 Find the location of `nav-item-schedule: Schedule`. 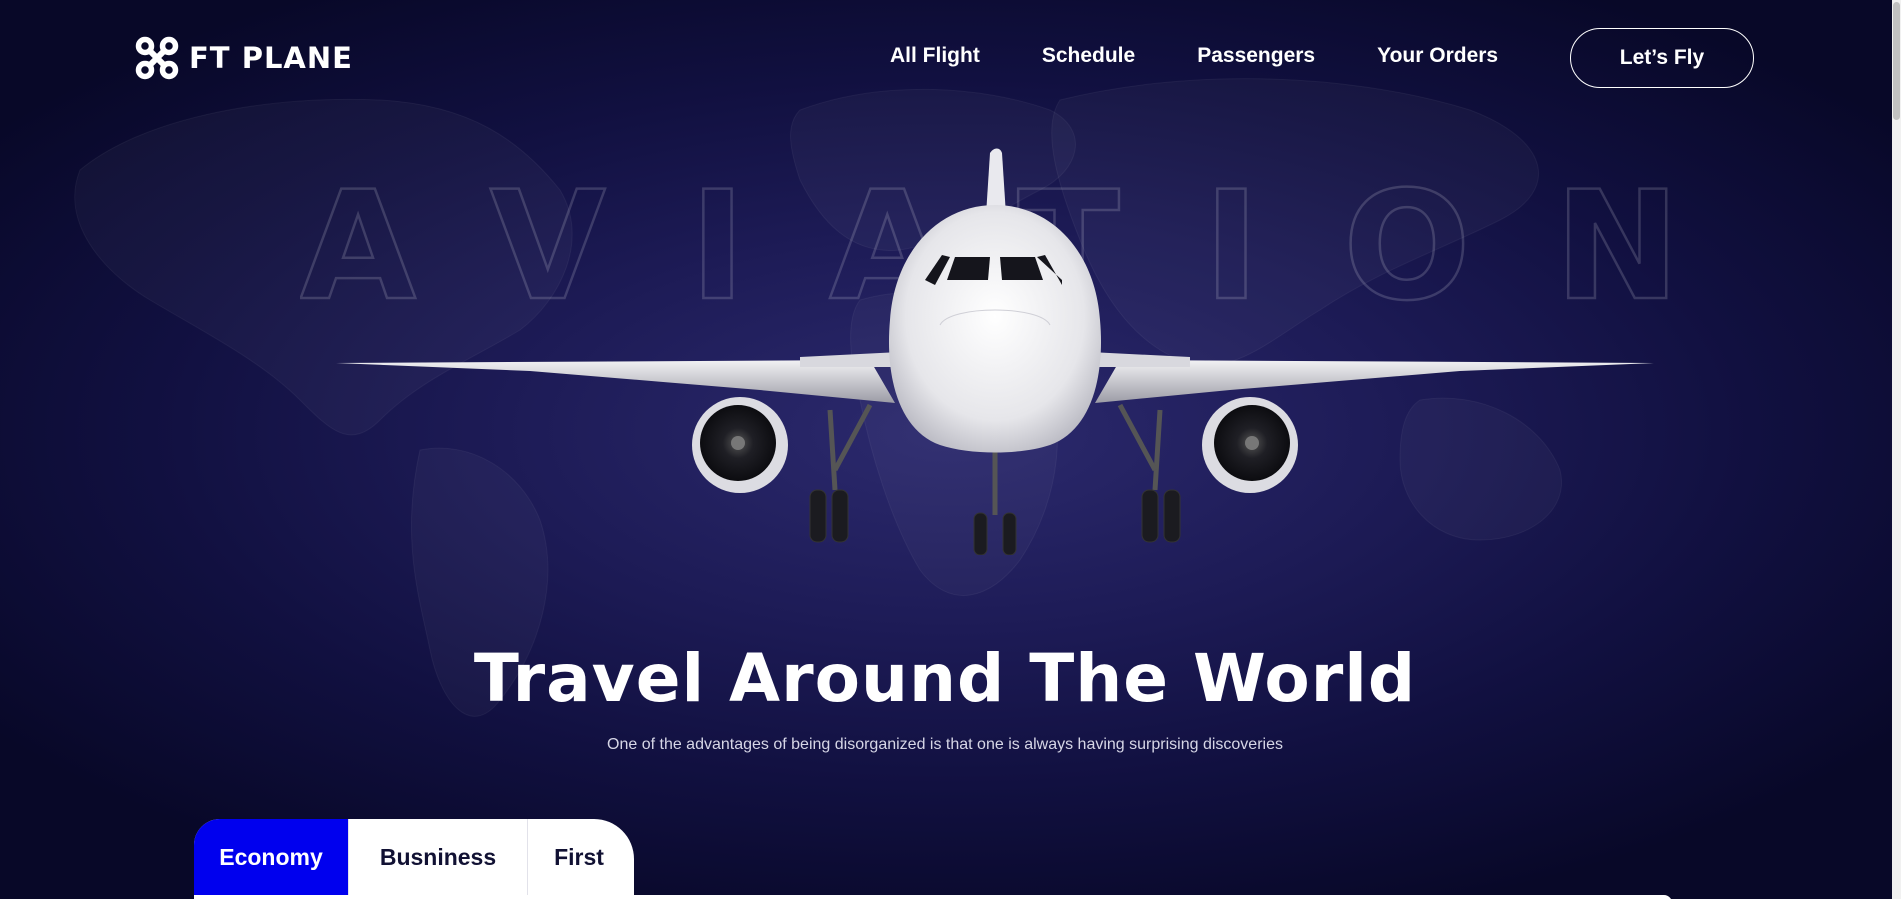

nav-item-schedule: Schedule is located at coordinates (1088, 56).